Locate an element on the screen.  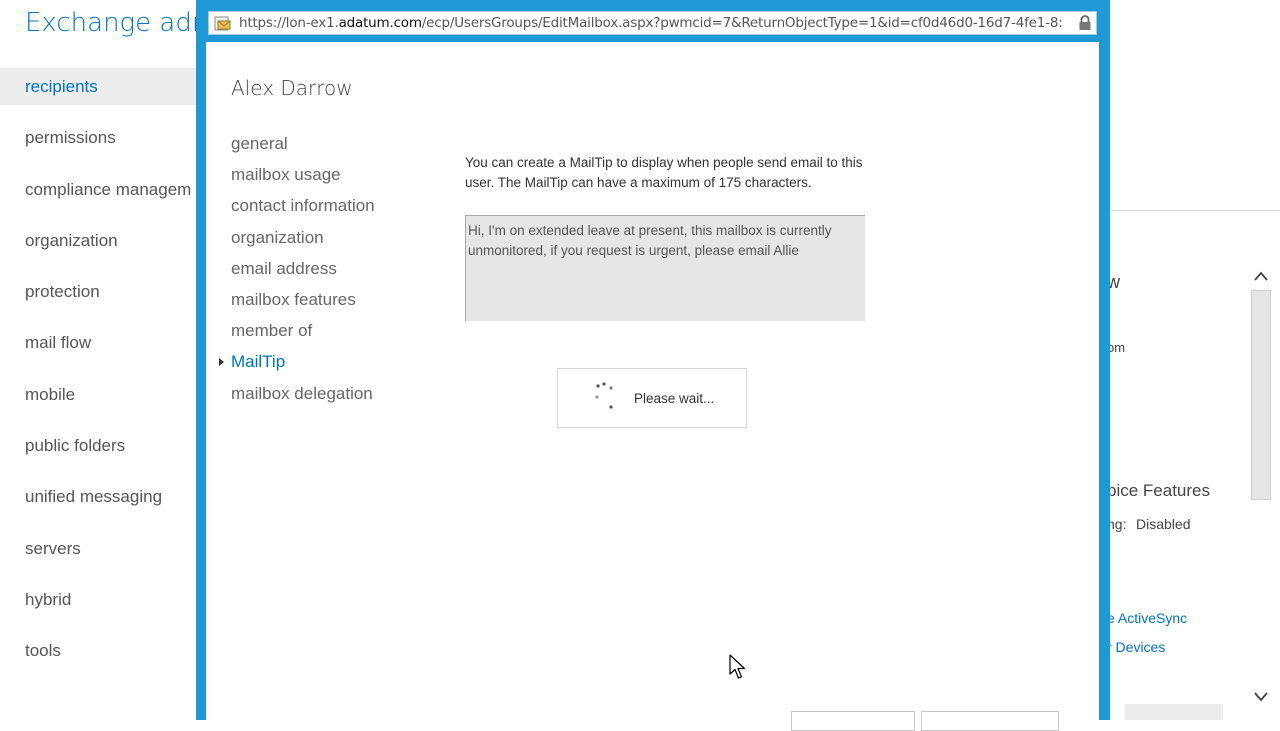
dialog-title: Alex Darrow is located at coordinates (292, 88).